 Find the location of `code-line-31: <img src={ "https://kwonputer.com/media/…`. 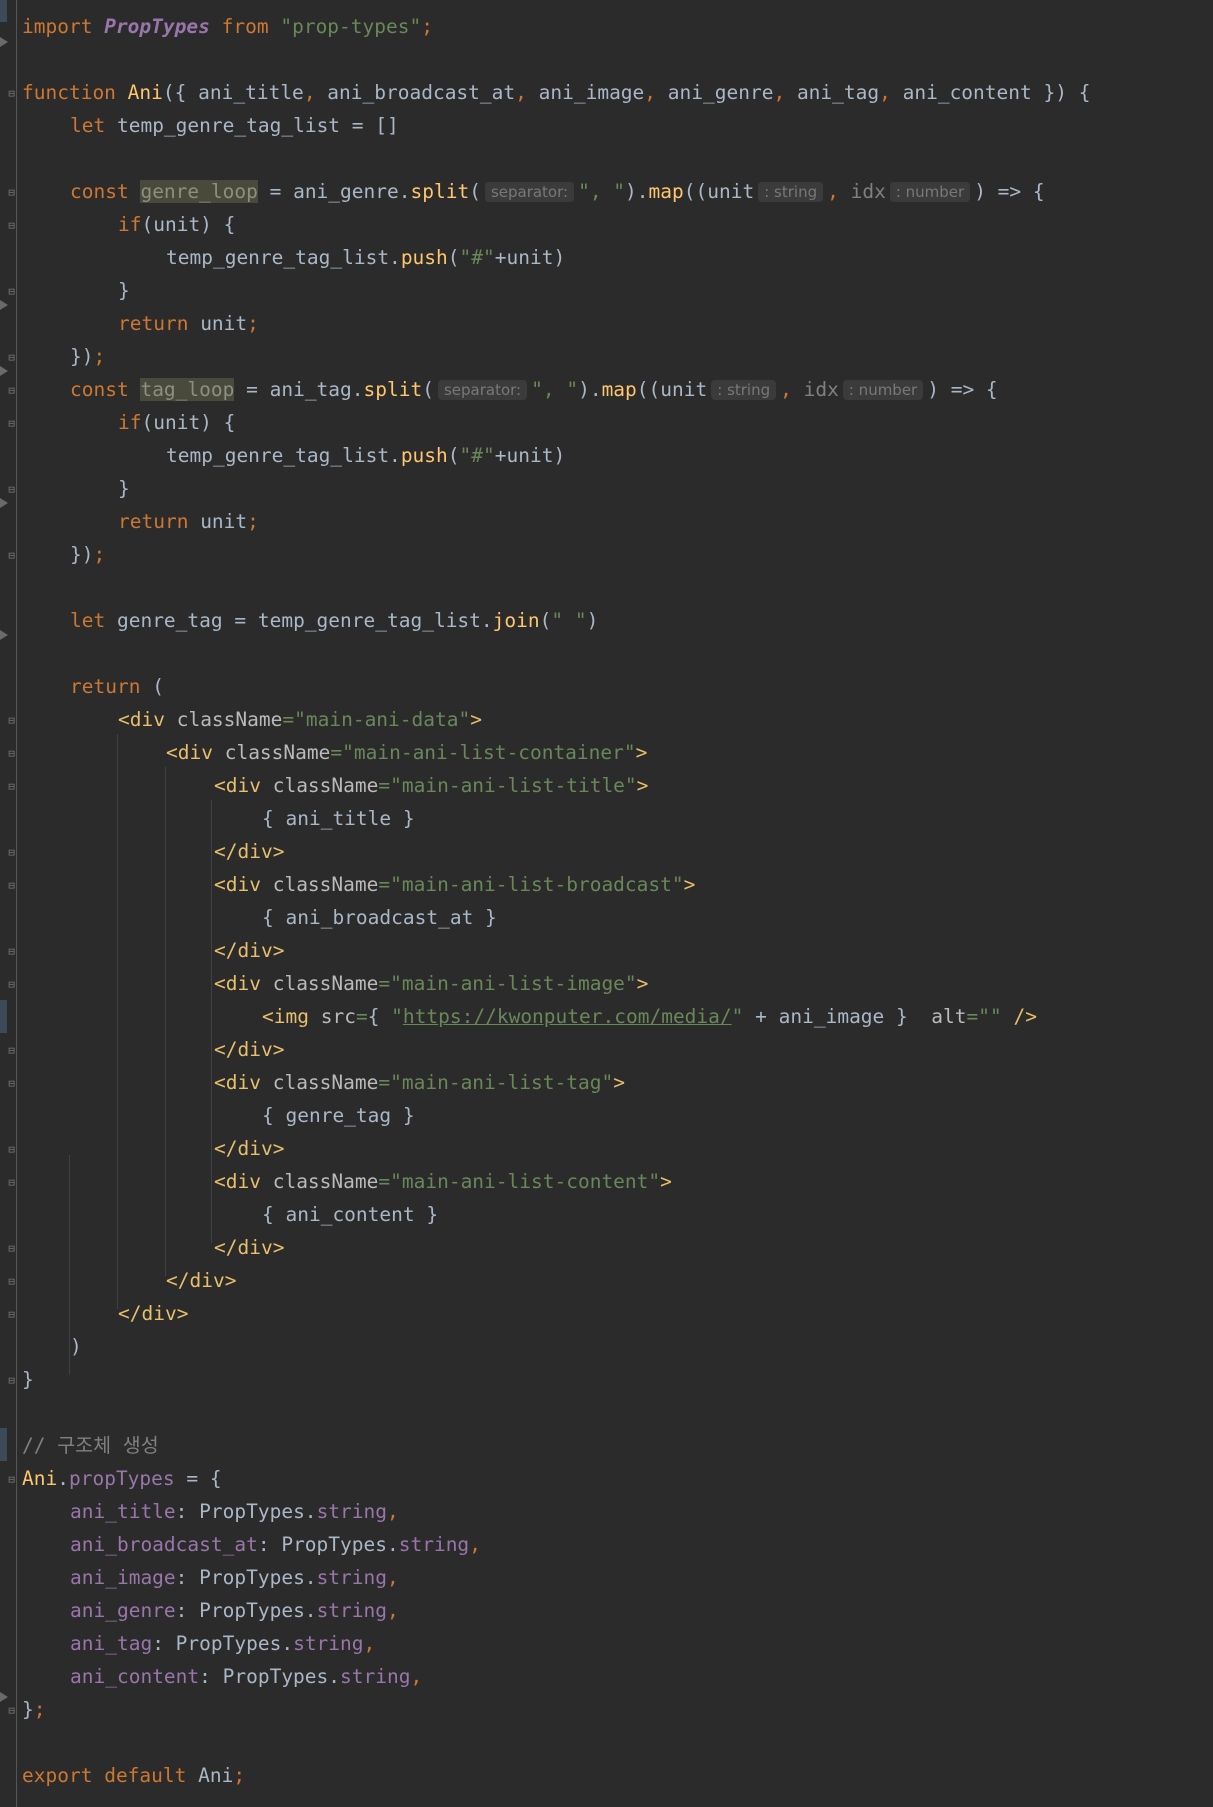

code-line-31: <img src={ "https://kwonputer.com/media/… is located at coordinates (649, 1016).